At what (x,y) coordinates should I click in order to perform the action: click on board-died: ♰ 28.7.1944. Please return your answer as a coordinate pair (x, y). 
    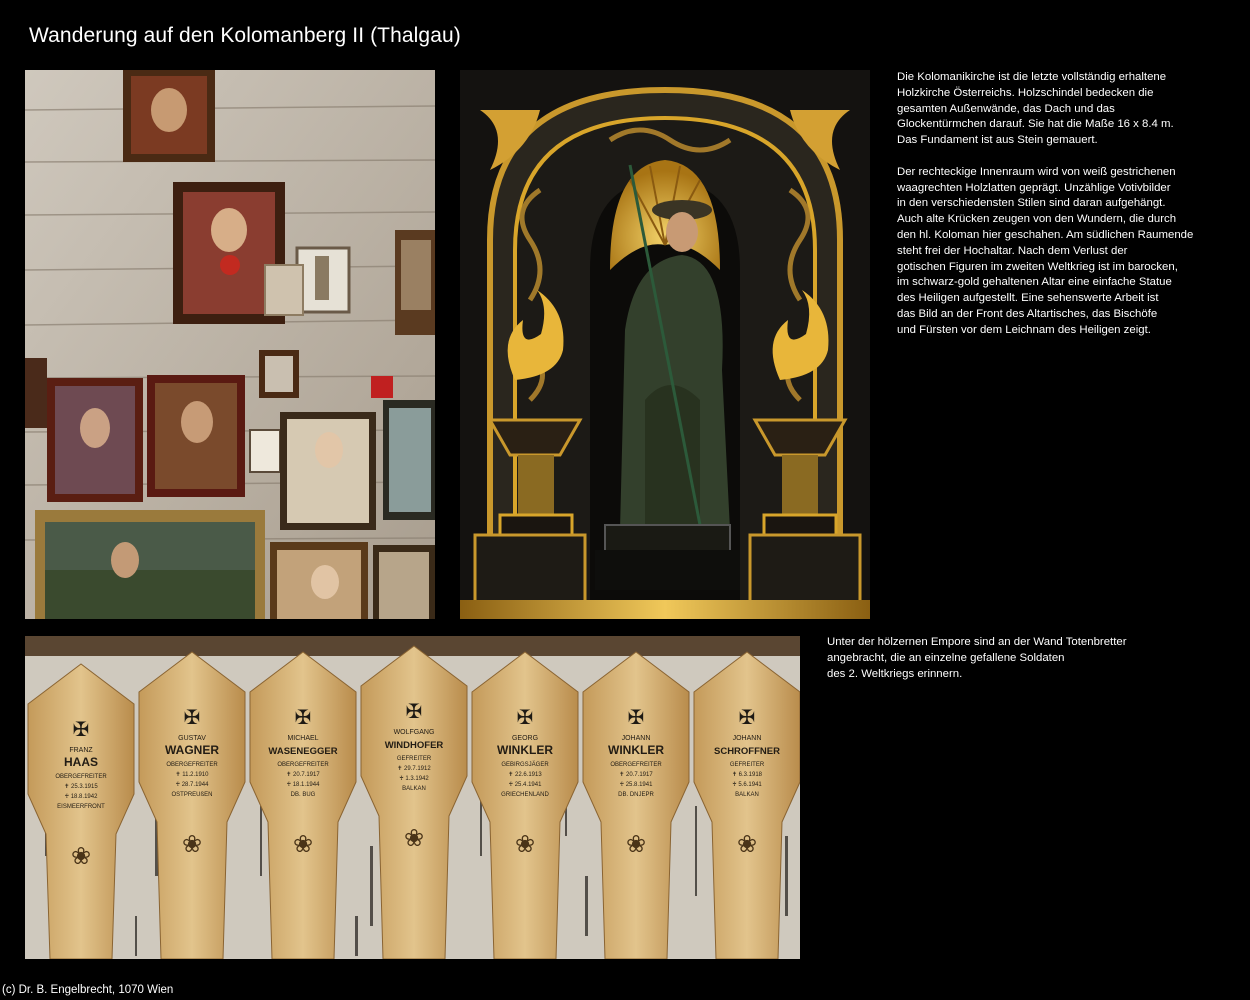
    Looking at the image, I should click on (193, 784).